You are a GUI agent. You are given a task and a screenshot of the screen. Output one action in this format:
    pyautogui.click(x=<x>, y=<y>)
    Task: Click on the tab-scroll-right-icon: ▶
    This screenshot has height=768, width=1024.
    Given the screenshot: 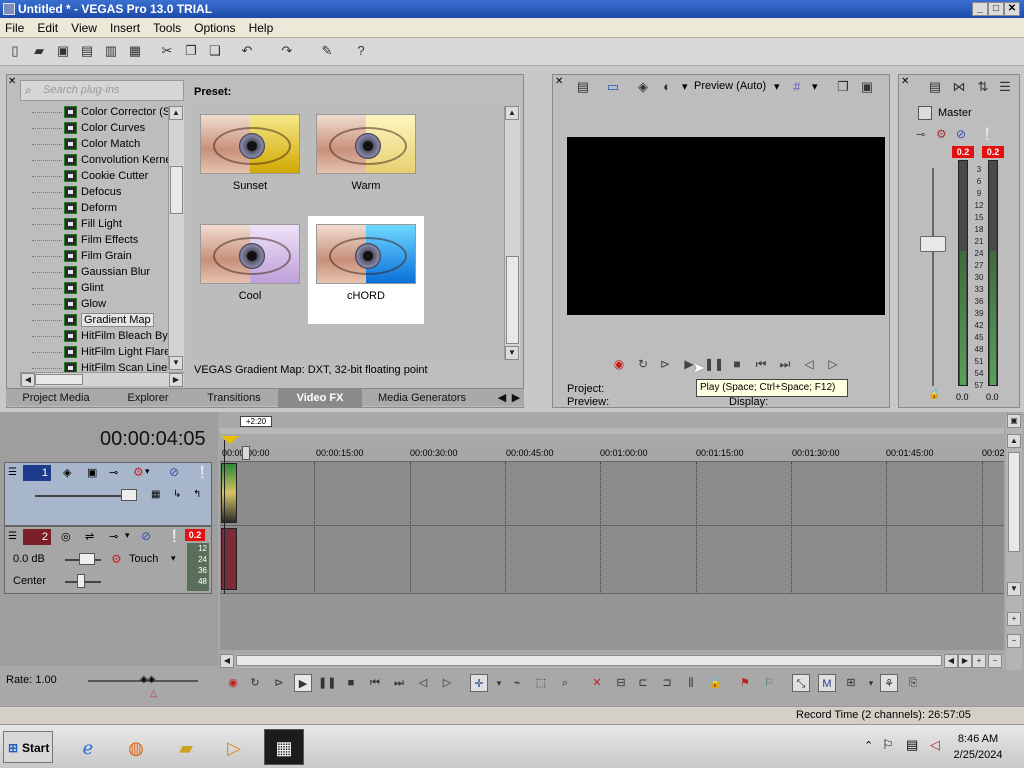 What is the action you would take?
    pyautogui.click(x=516, y=398)
    